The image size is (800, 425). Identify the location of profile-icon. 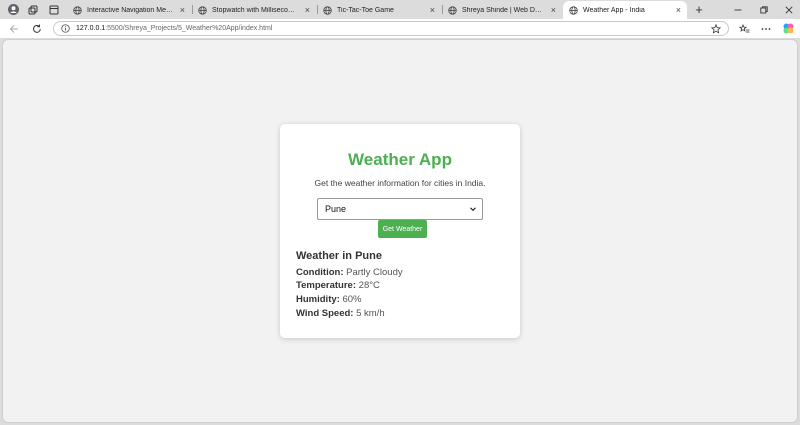
(13, 9).